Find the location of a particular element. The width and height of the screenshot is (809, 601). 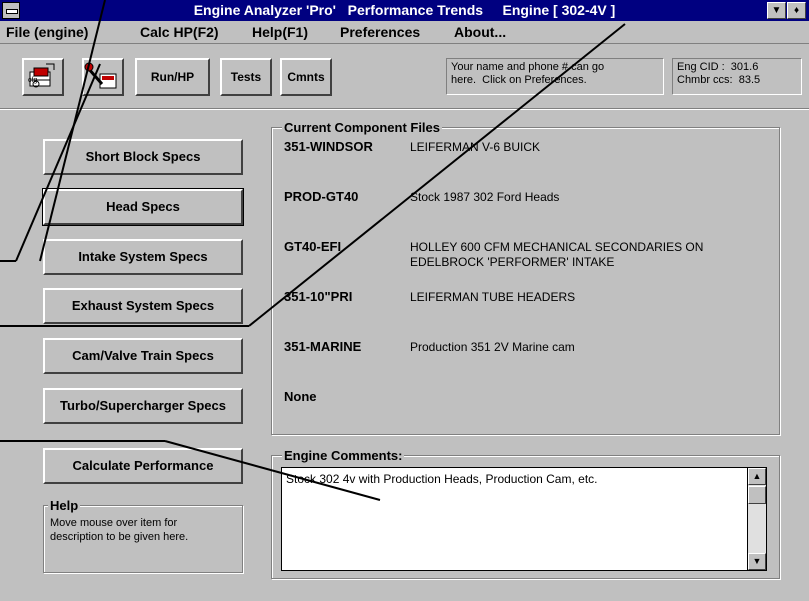

comments-button: Cmnts is located at coordinates (306, 77).